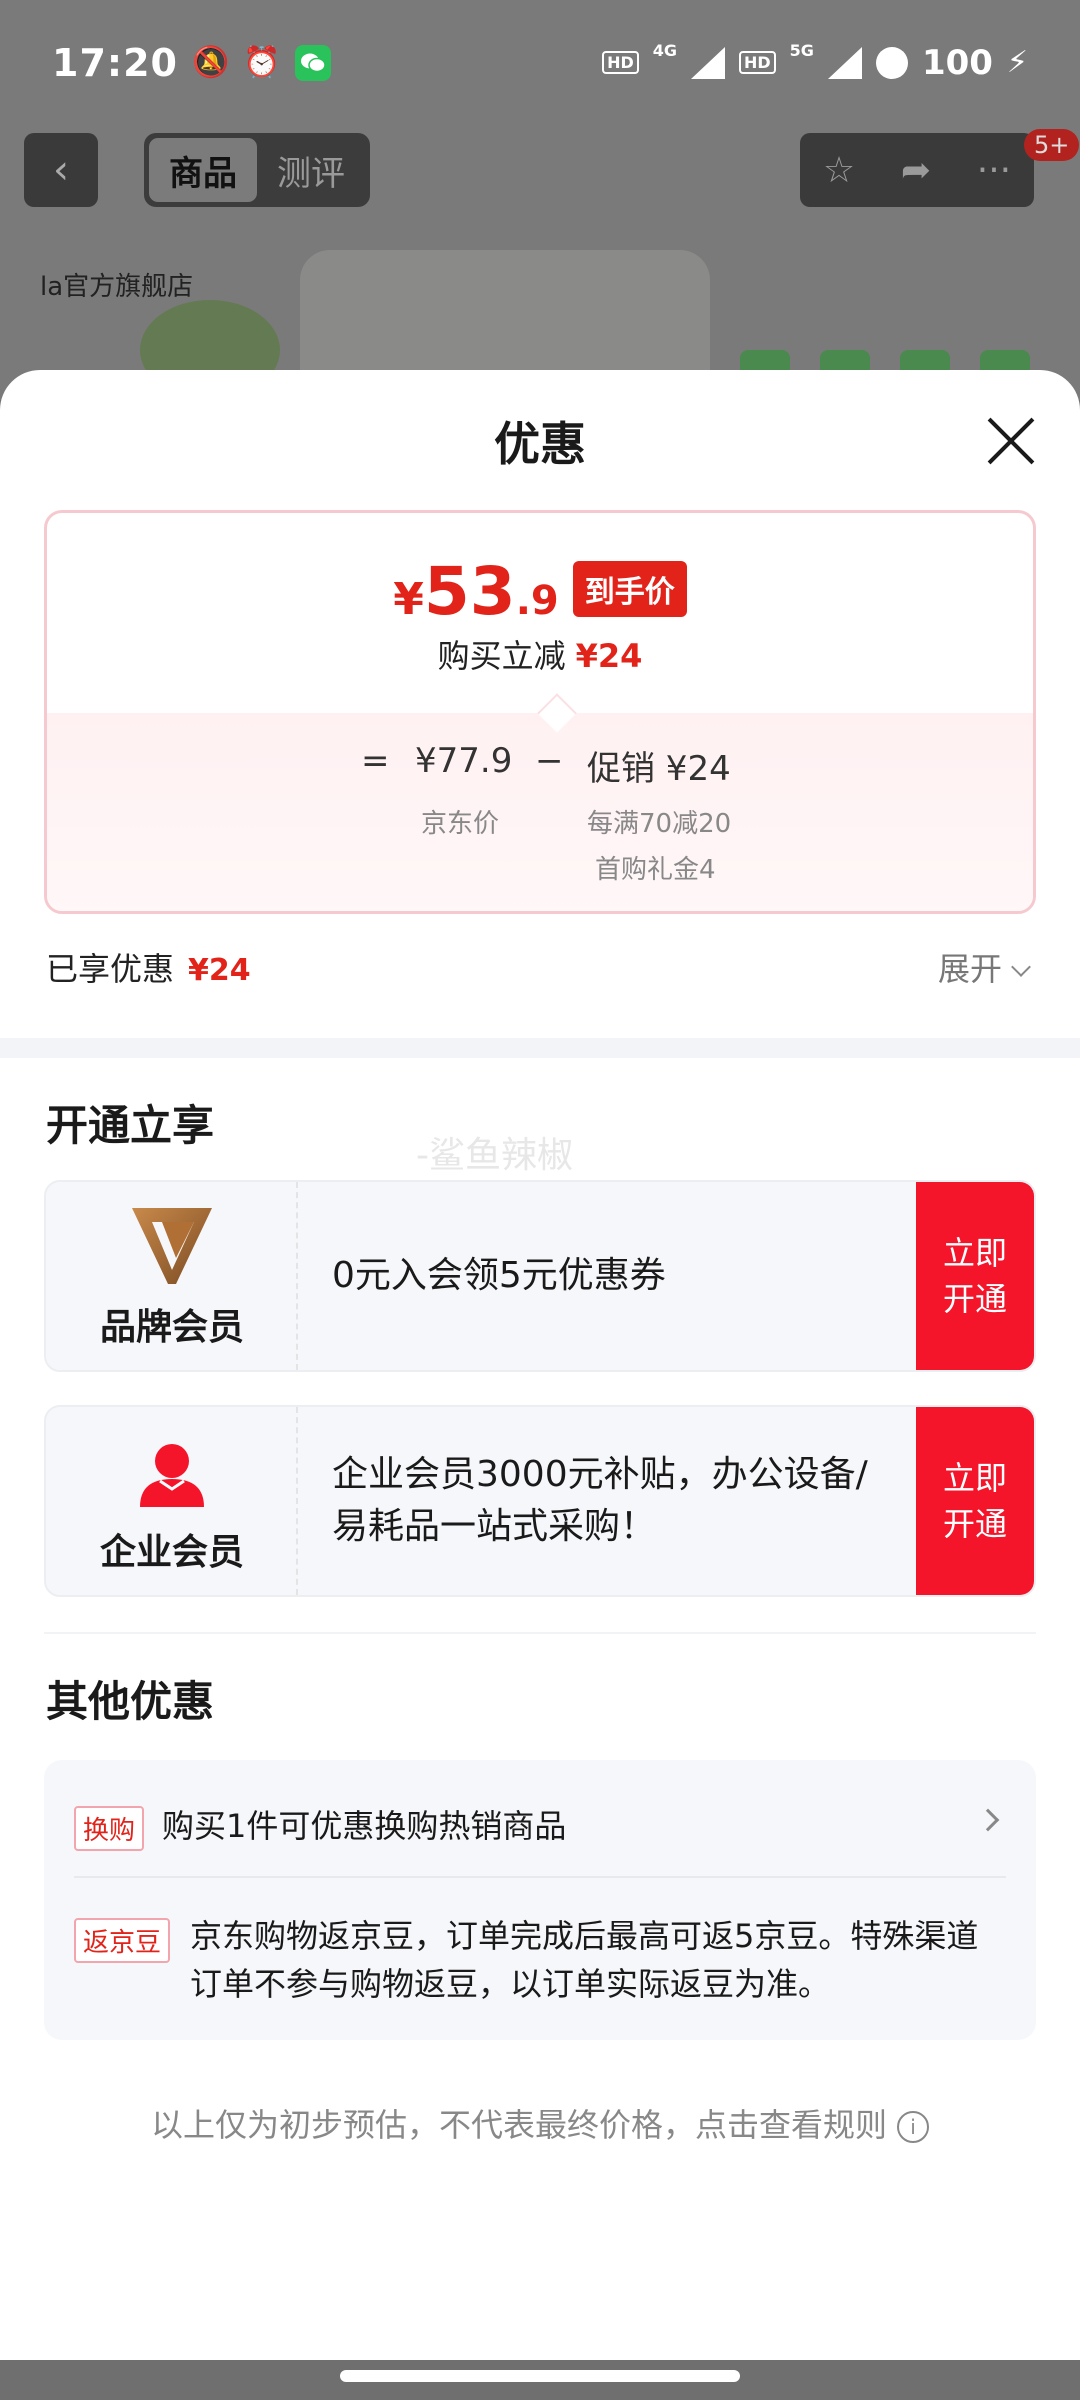 Image resolution: width=1080 pixels, height=2400 pixels. I want to click on offer-tag: 换购, so click(109, 1828).